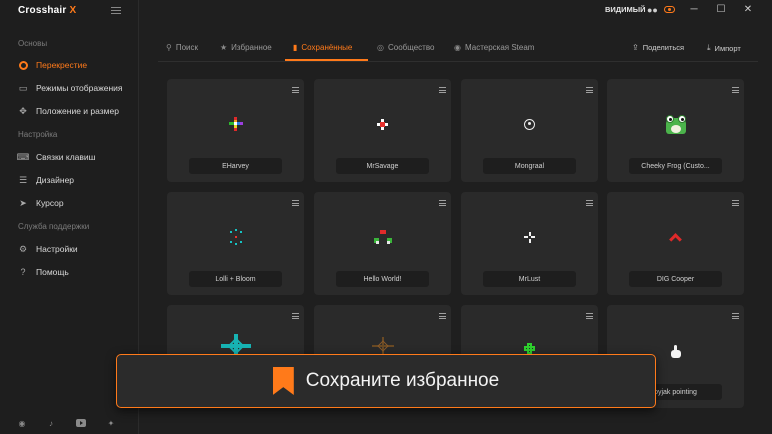 The width and height of the screenshot is (772, 434). What do you see at coordinates (652, 10) in the screenshot?
I see `gamepad-icon: ●●` at bounding box center [652, 10].